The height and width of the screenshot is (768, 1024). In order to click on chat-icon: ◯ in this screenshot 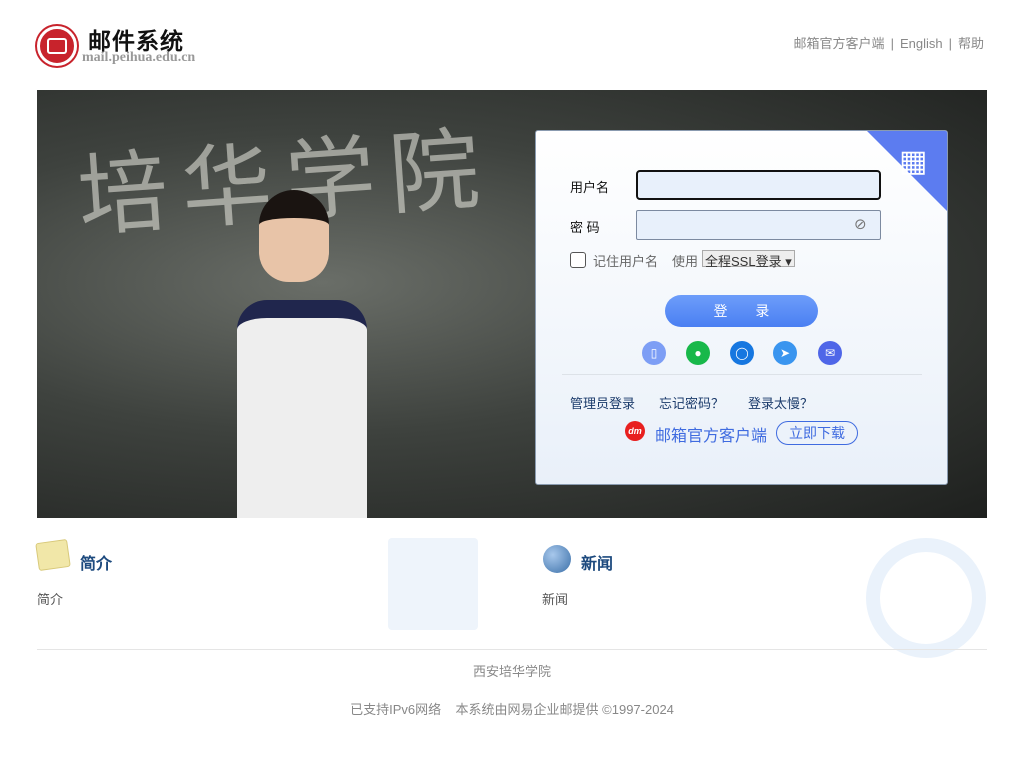, I will do `click(742, 353)`.